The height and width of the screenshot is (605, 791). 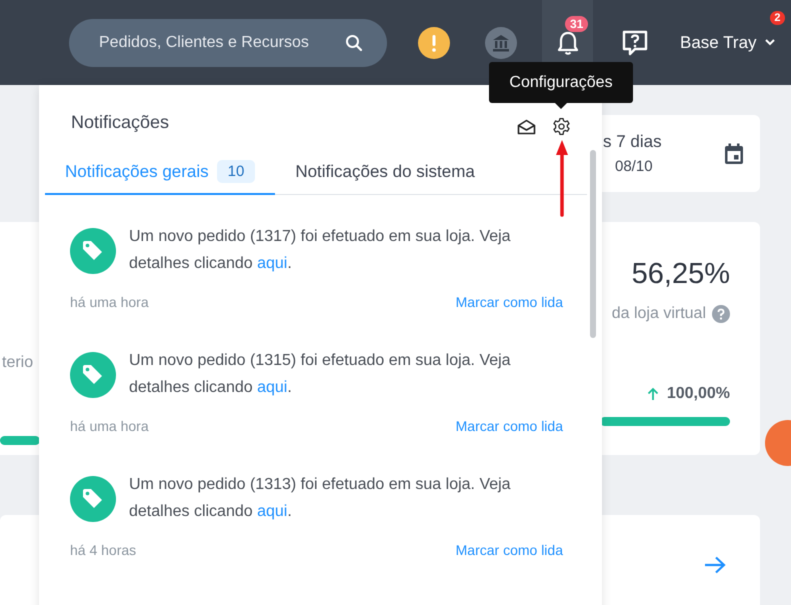 I want to click on period-text: s 7 dias, so click(x=632, y=142).